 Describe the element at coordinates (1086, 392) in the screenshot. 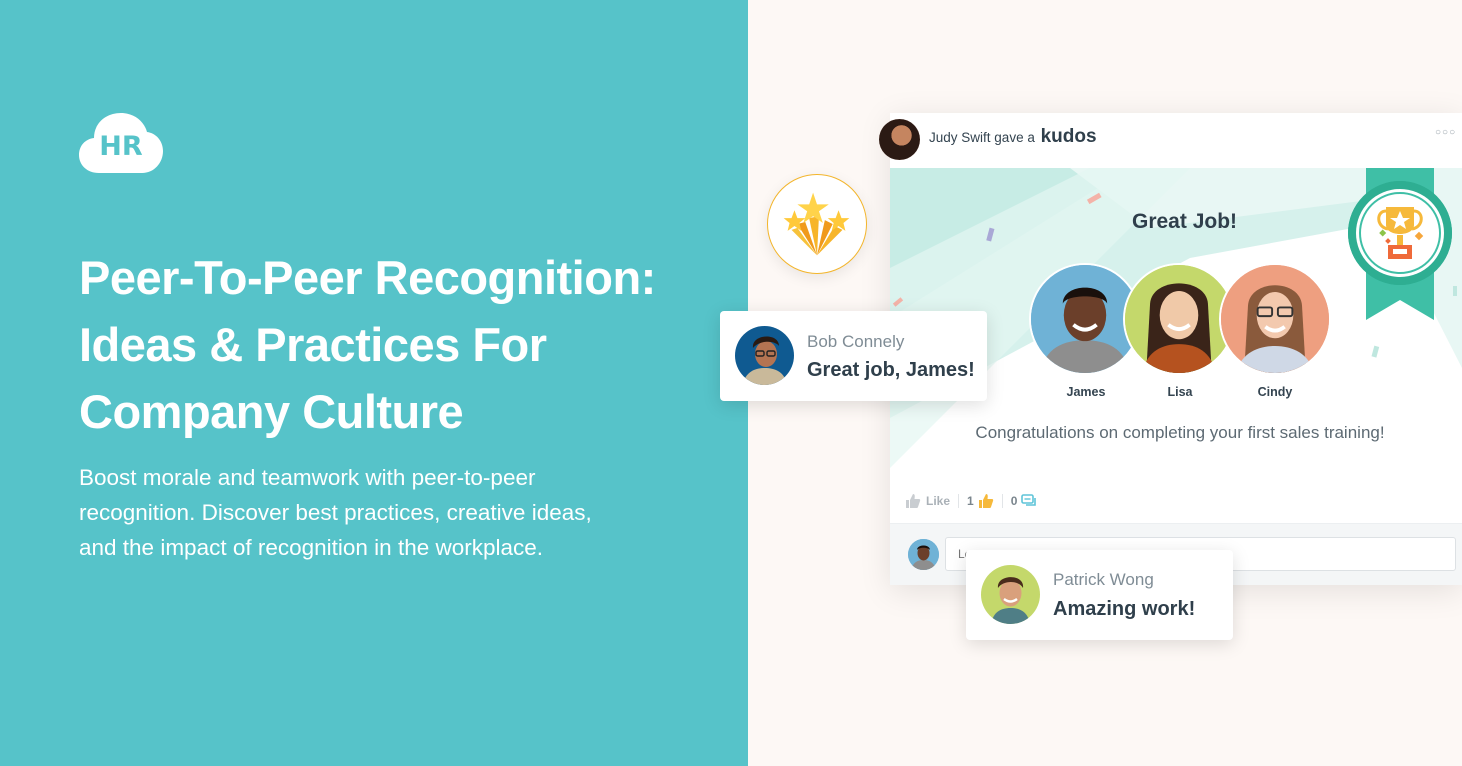

I see `recipient-name: James` at that location.